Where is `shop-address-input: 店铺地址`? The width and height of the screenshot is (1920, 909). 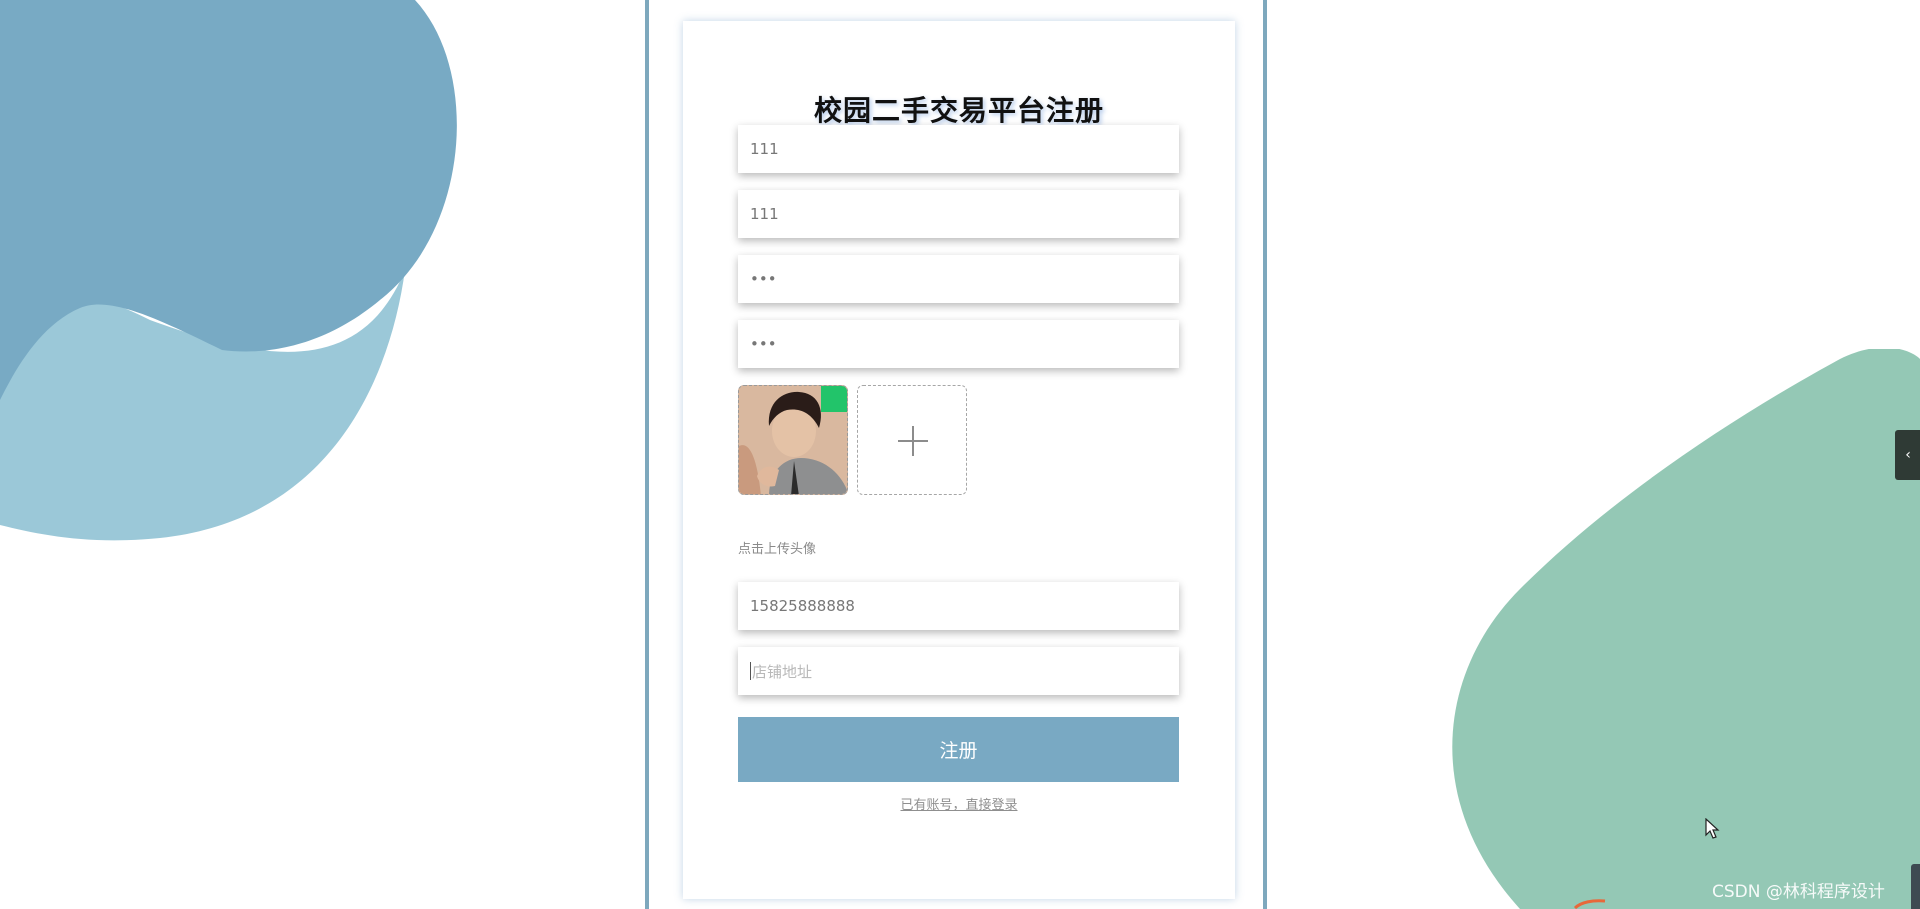
shop-address-input: 店铺地址 is located at coordinates (958, 671).